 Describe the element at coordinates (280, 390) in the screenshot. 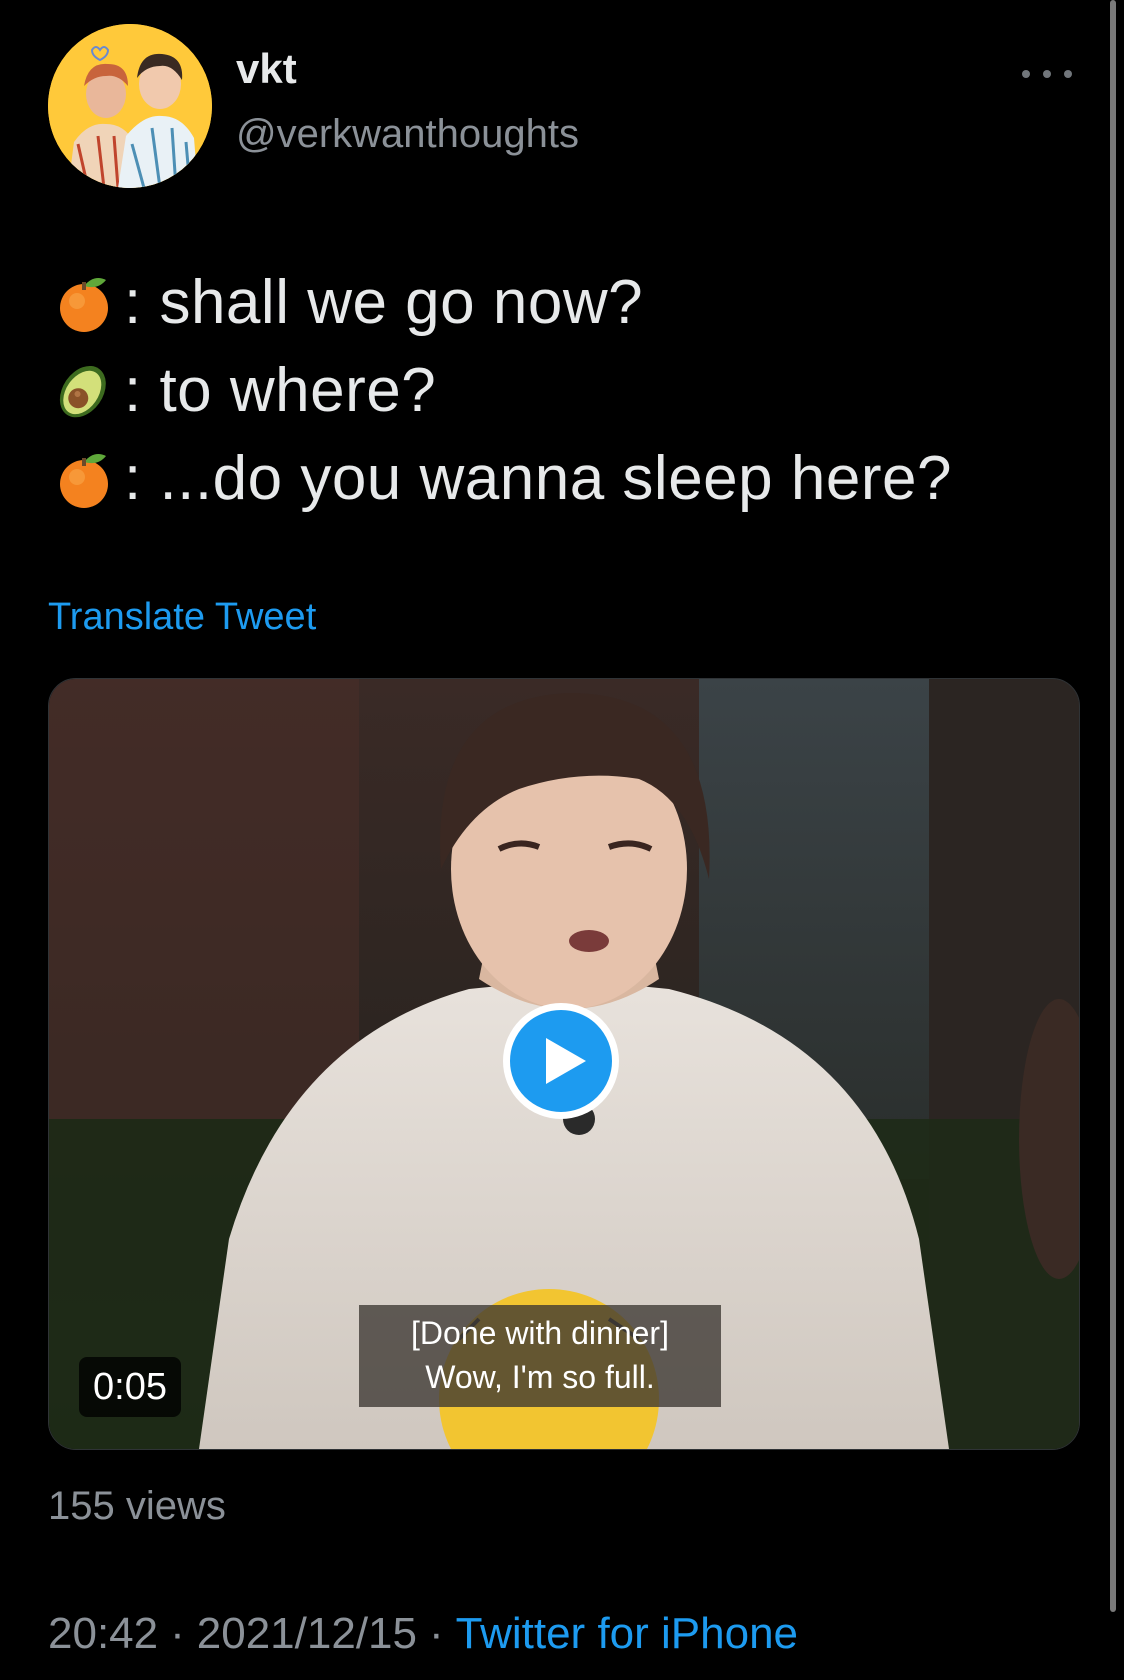

I see `tweet-line-text: : to where?` at that location.